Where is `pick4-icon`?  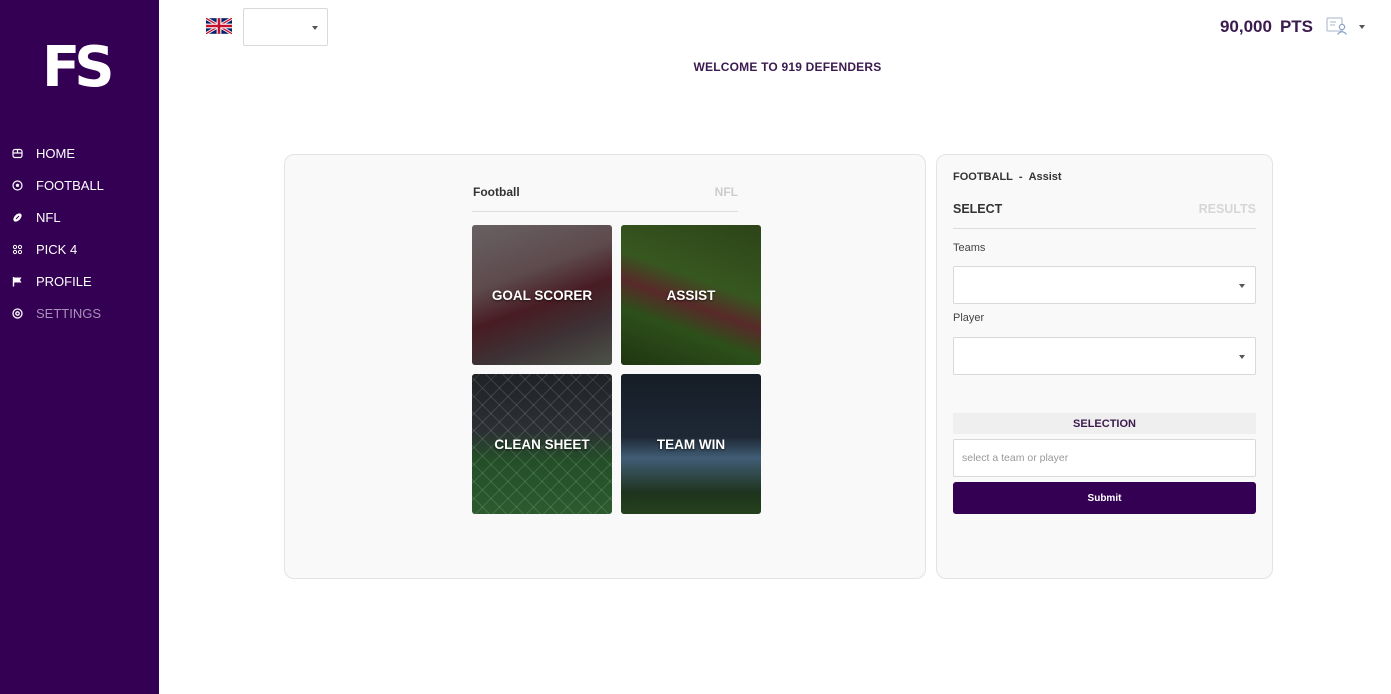 pick4-icon is located at coordinates (17, 249).